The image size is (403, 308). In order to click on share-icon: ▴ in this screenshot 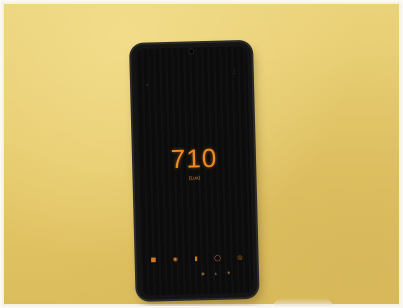, I will do `click(215, 274)`.